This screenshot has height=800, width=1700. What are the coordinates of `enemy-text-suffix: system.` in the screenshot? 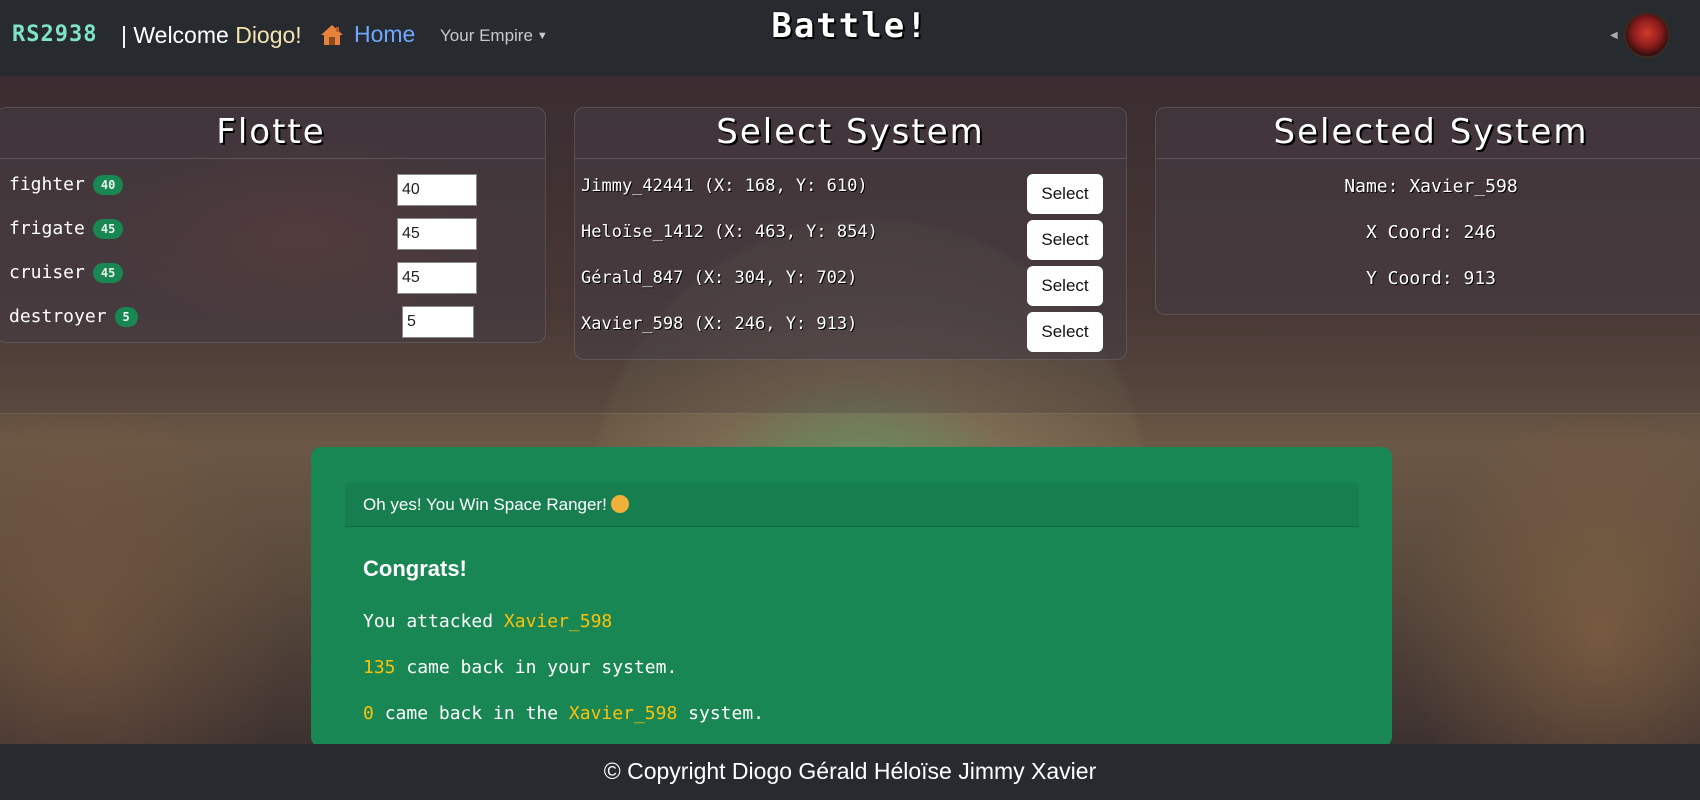 It's located at (726, 713).